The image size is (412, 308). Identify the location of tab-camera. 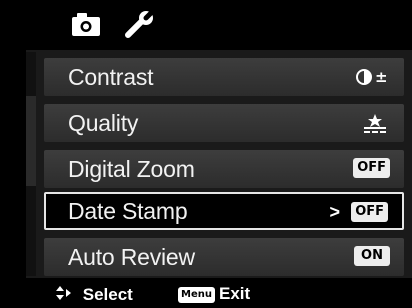
(86, 24).